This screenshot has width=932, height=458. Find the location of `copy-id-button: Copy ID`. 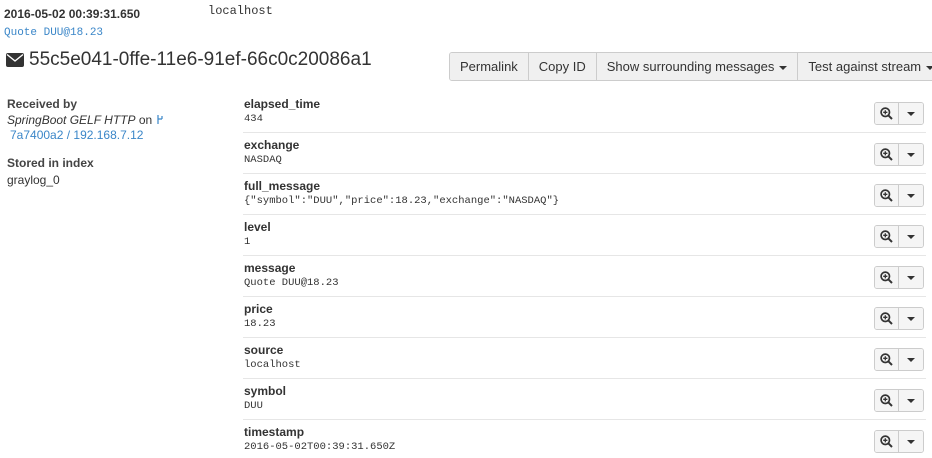

copy-id-button: Copy ID is located at coordinates (562, 66).